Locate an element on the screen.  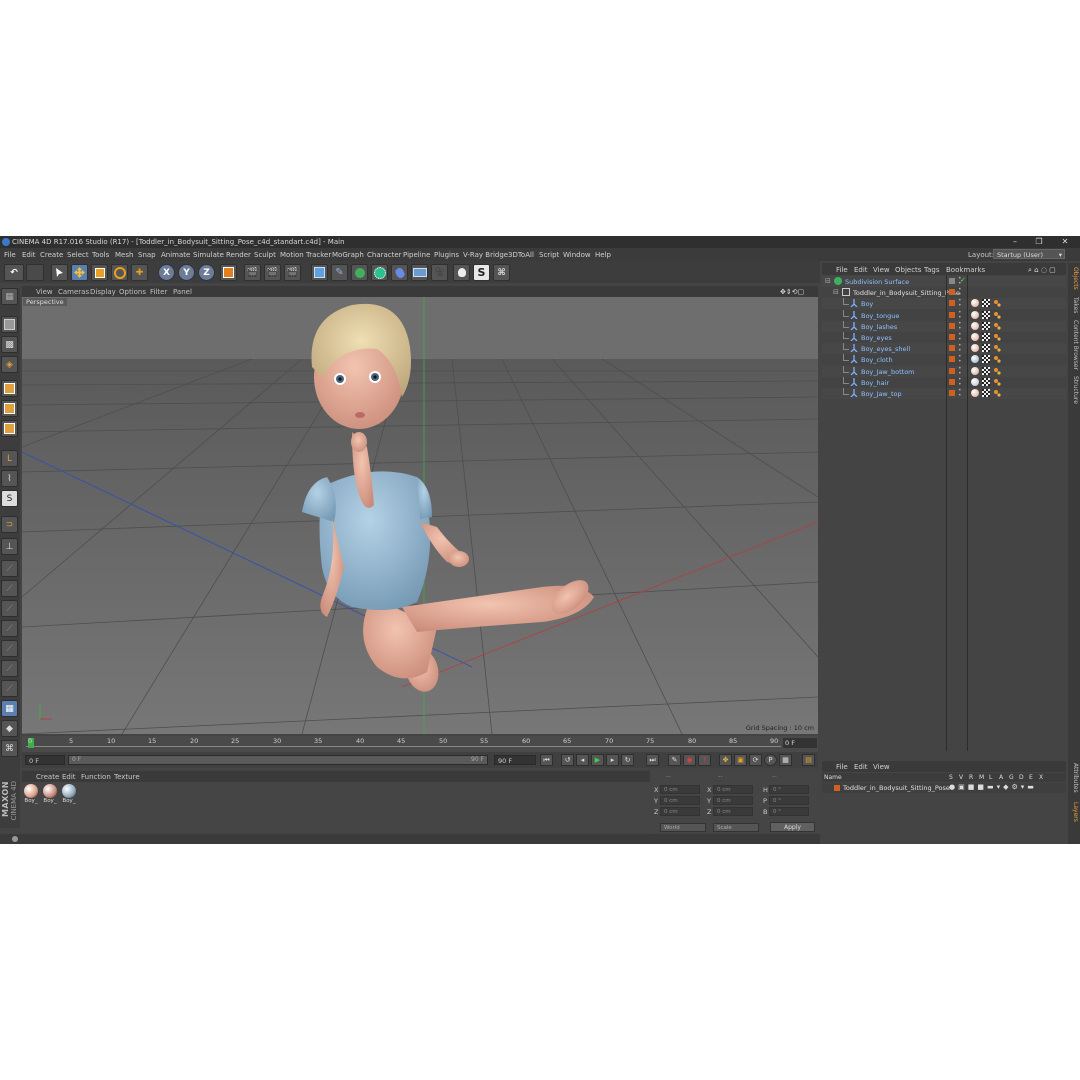
material-menu-edit: Edit is located at coordinates (69, 777).